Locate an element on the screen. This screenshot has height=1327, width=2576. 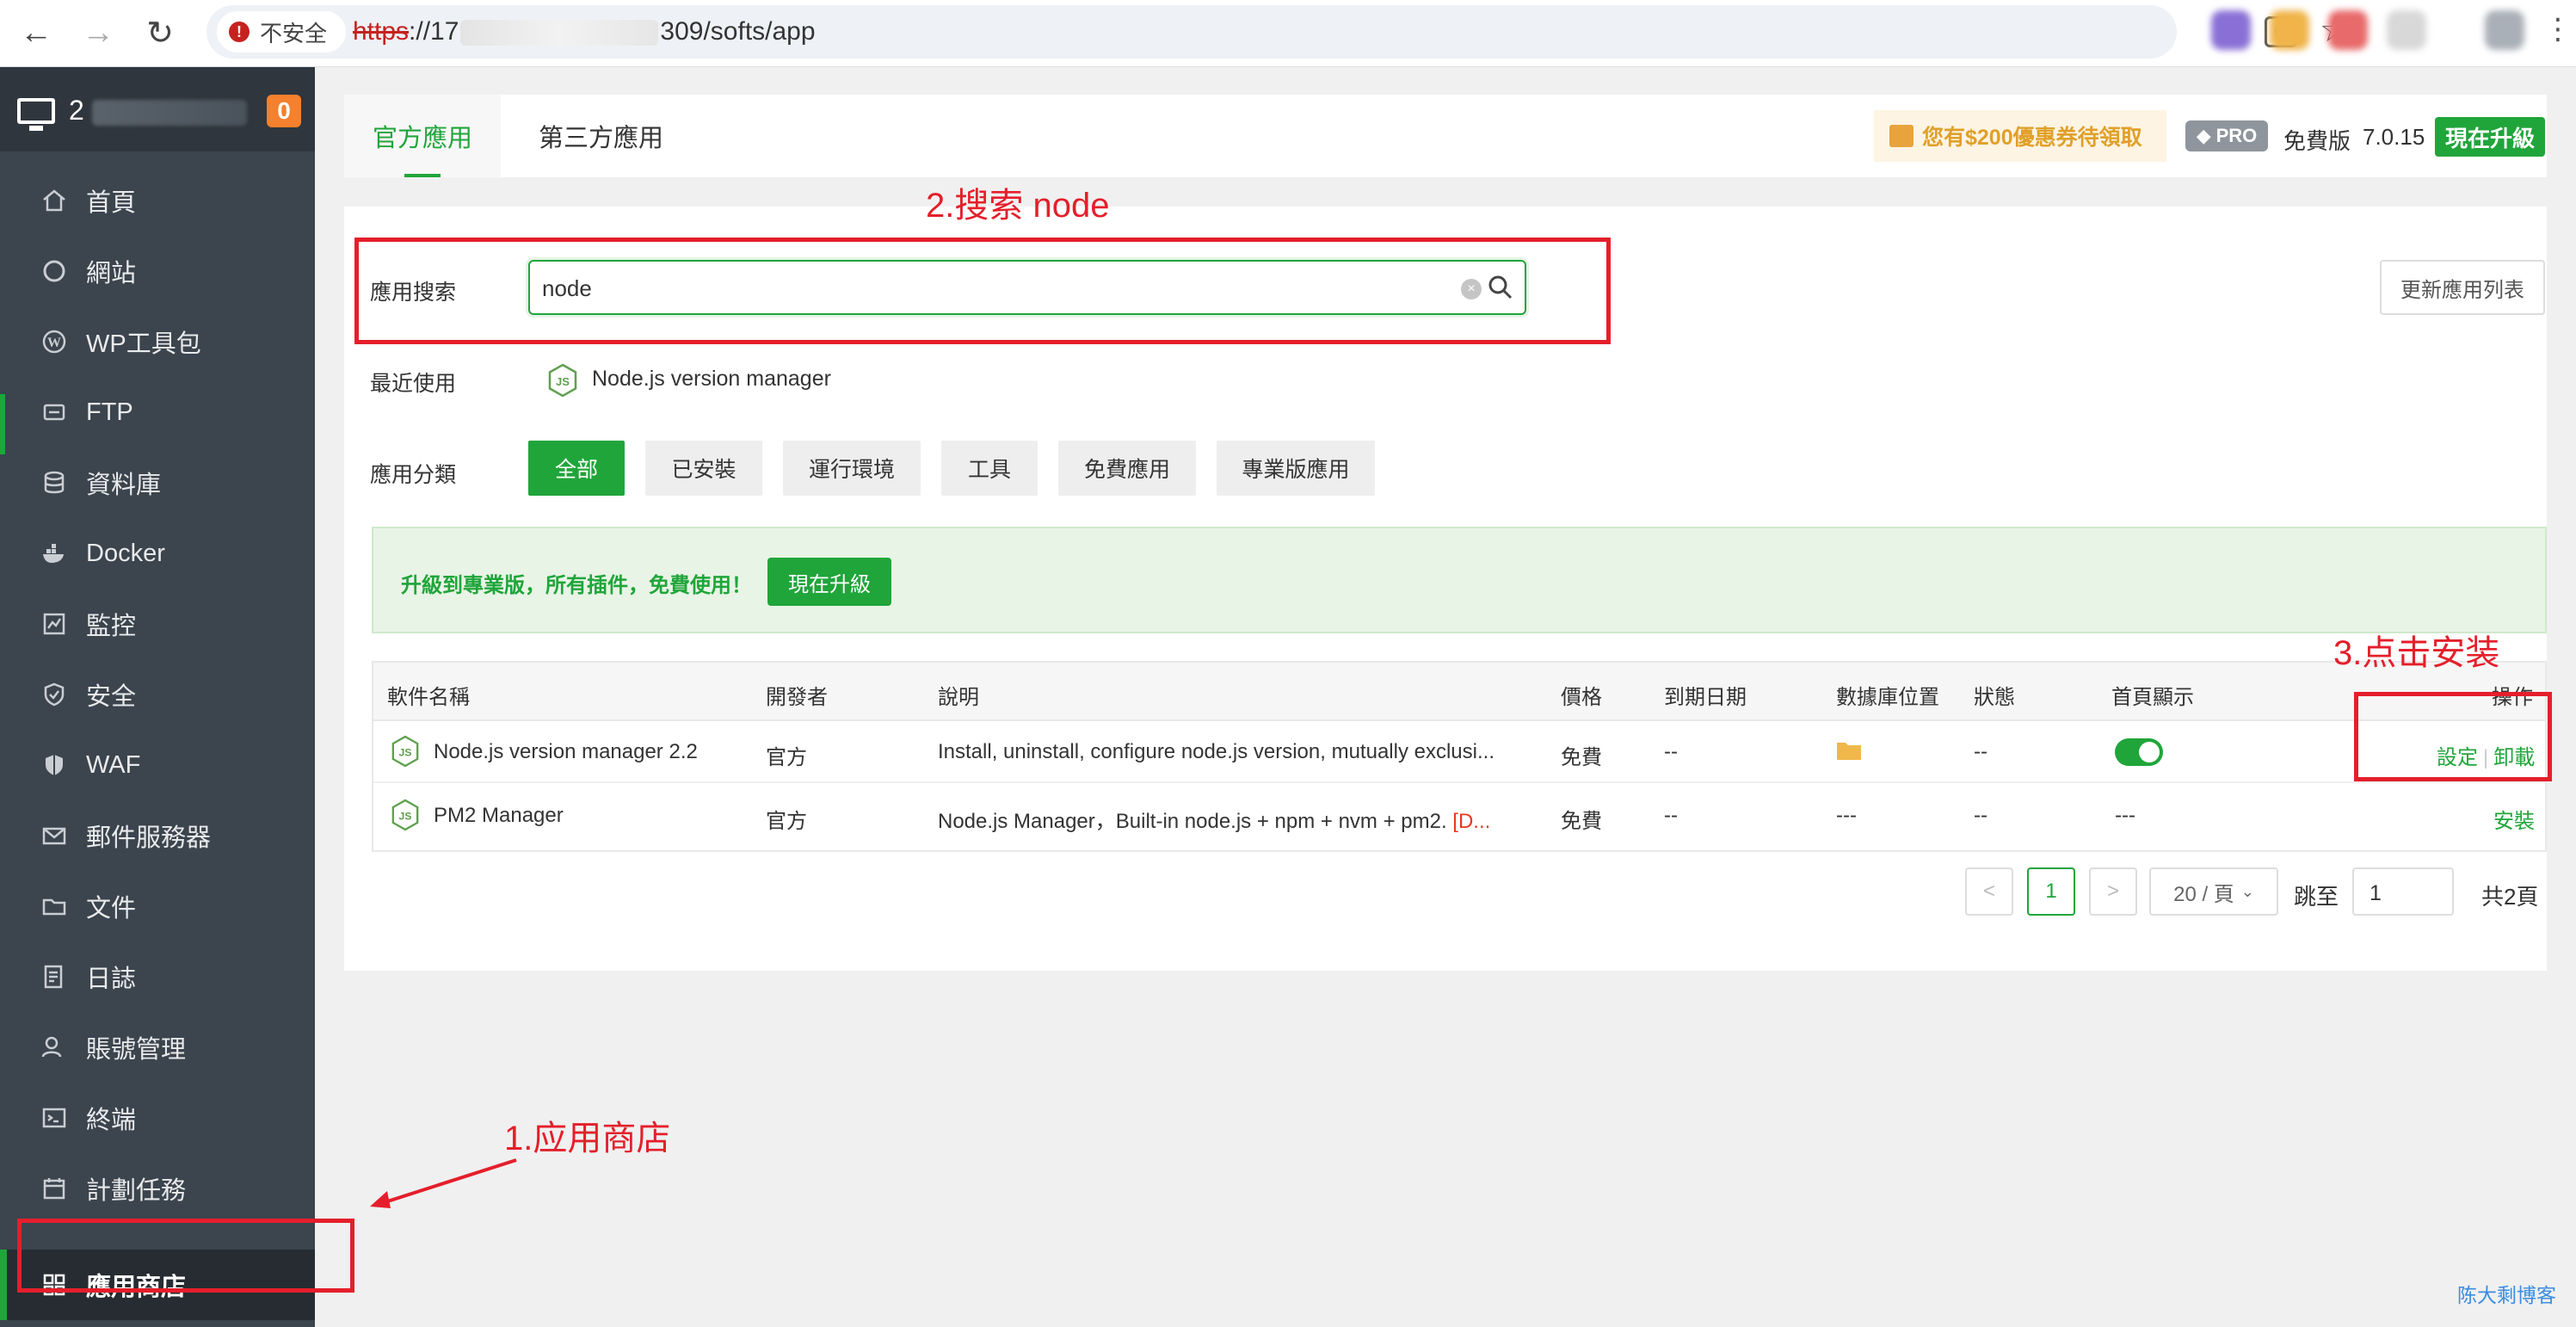
pro-badge: ◆ PRO is located at coordinates (2226, 135).